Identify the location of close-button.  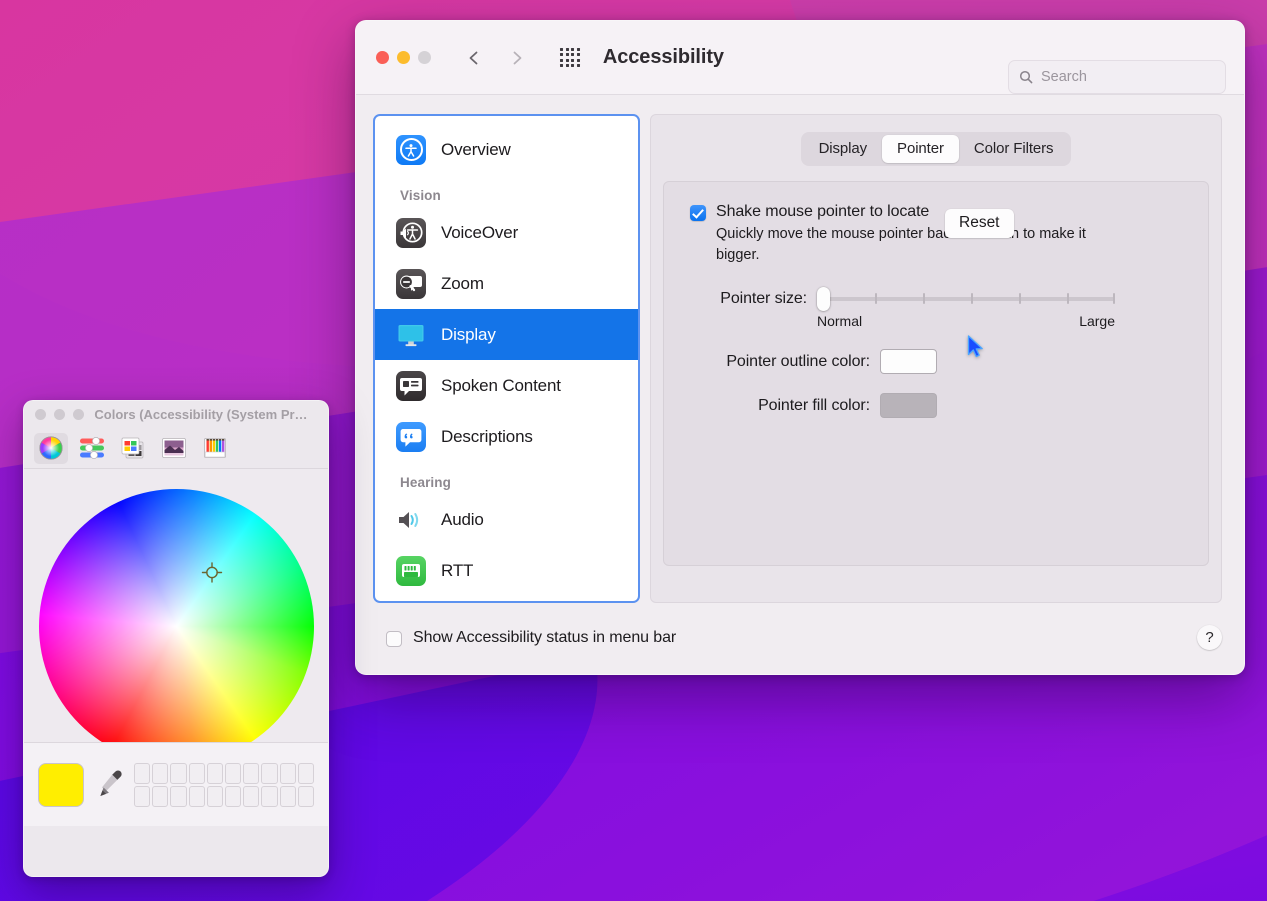
(382, 57).